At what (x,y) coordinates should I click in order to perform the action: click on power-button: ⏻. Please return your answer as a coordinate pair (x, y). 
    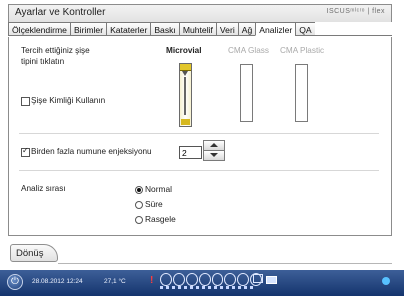
    Looking at the image, I should click on (15, 282).